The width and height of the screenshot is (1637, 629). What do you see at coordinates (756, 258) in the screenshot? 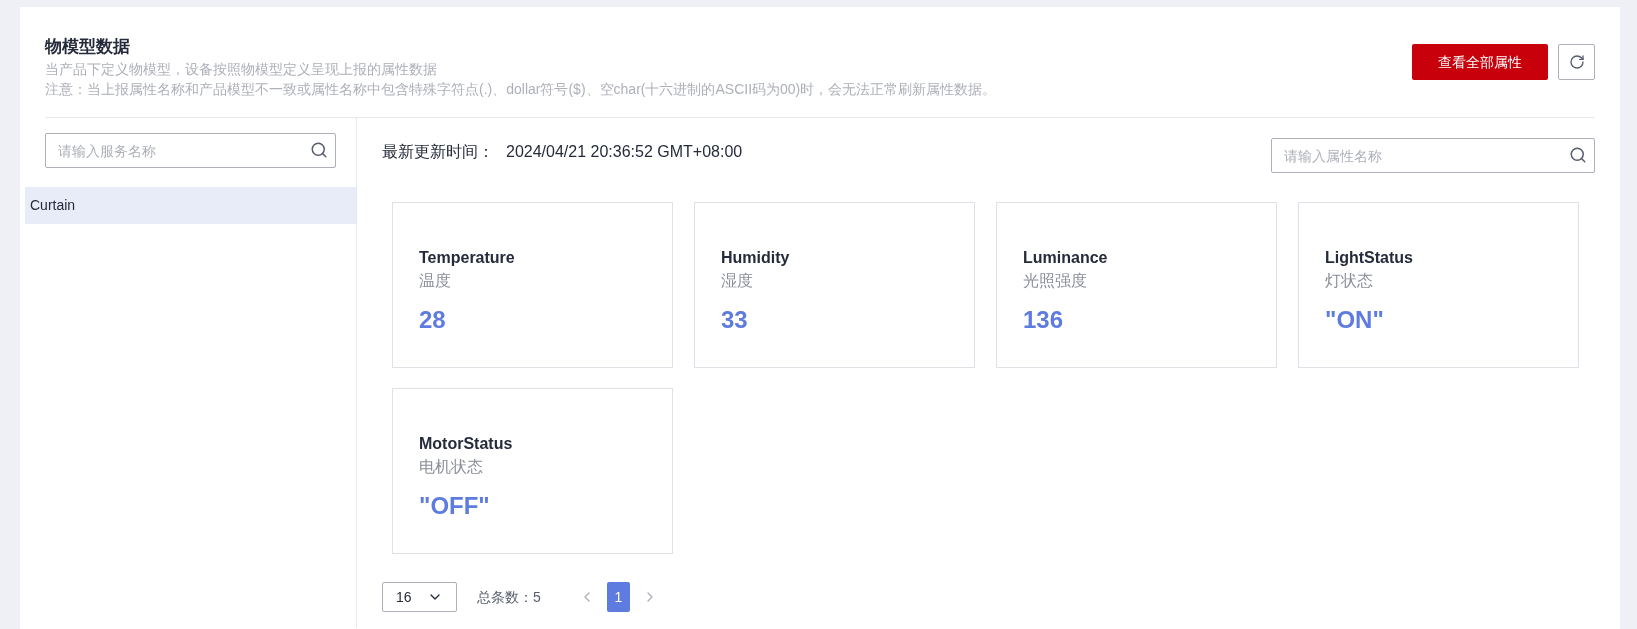
I see `property-name: Humidity` at bounding box center [756, 258].